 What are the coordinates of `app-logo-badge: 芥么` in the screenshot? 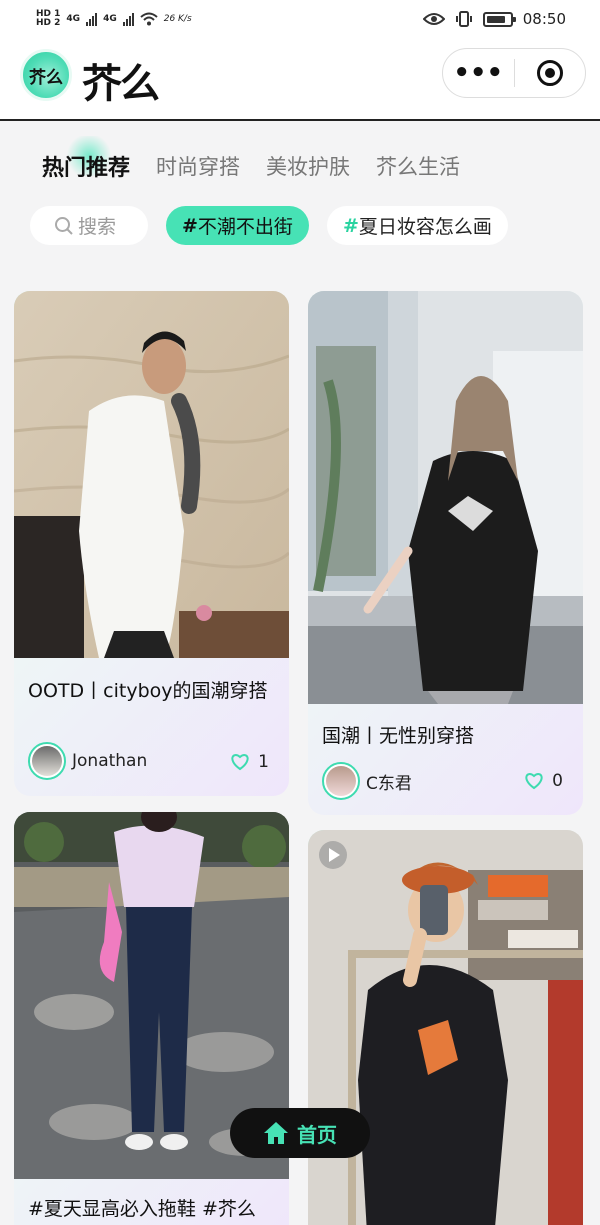 It's located at (46, 75).